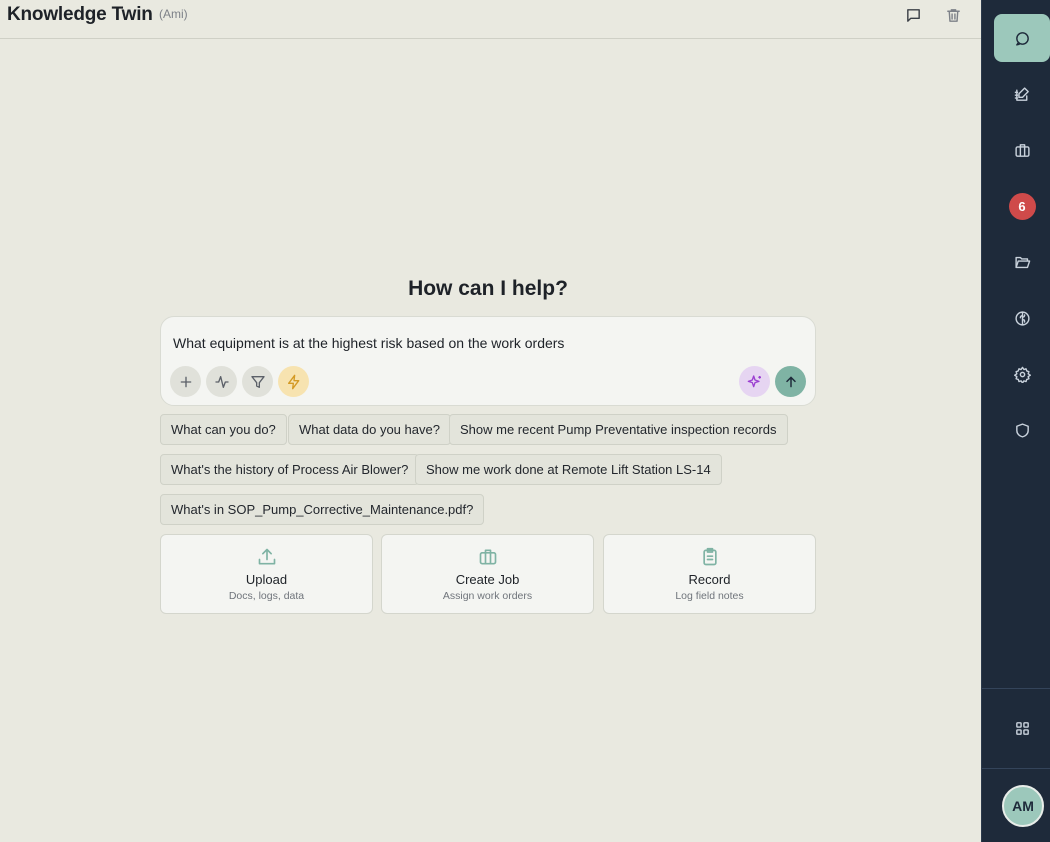  I want to click on sidebar-item-knowledge, so click(1022, 318).